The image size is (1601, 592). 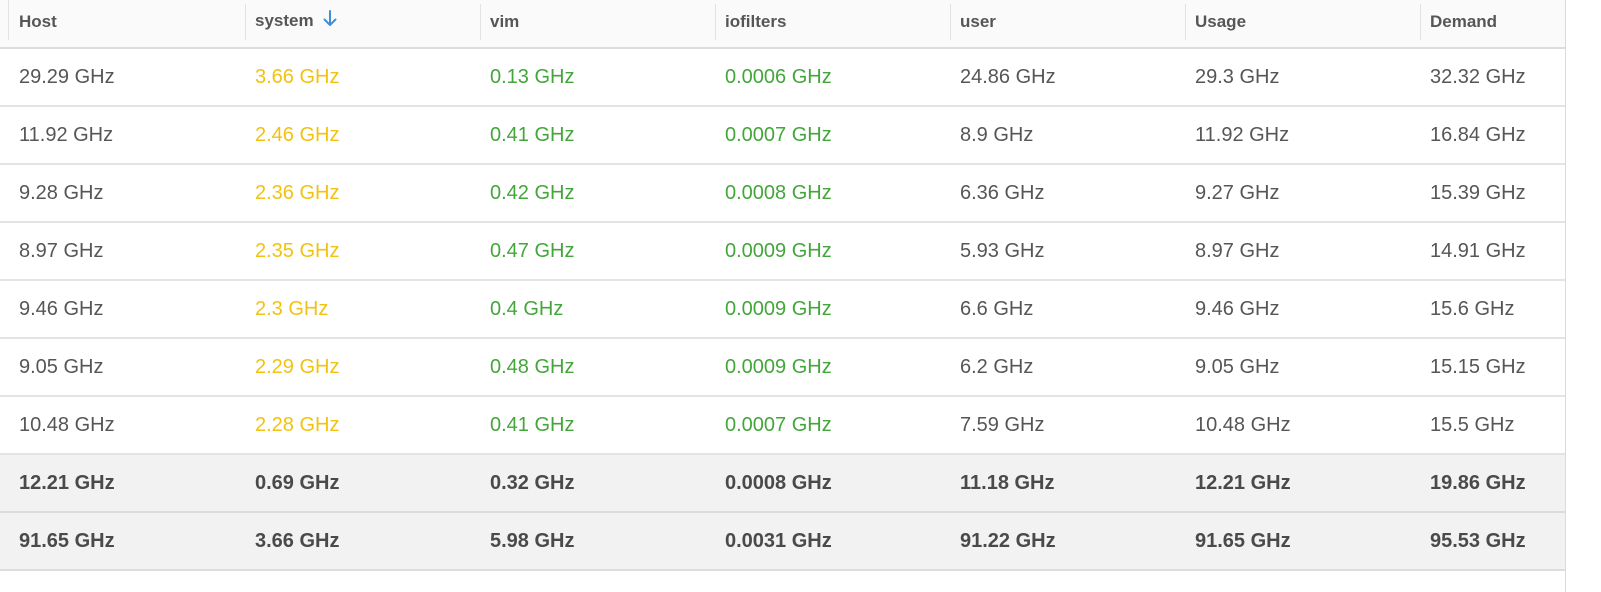 What do you see at coordinates (756, 21) in the screenshot?
I see `column-header-label: iofilters` at bounding box center [756, 21].